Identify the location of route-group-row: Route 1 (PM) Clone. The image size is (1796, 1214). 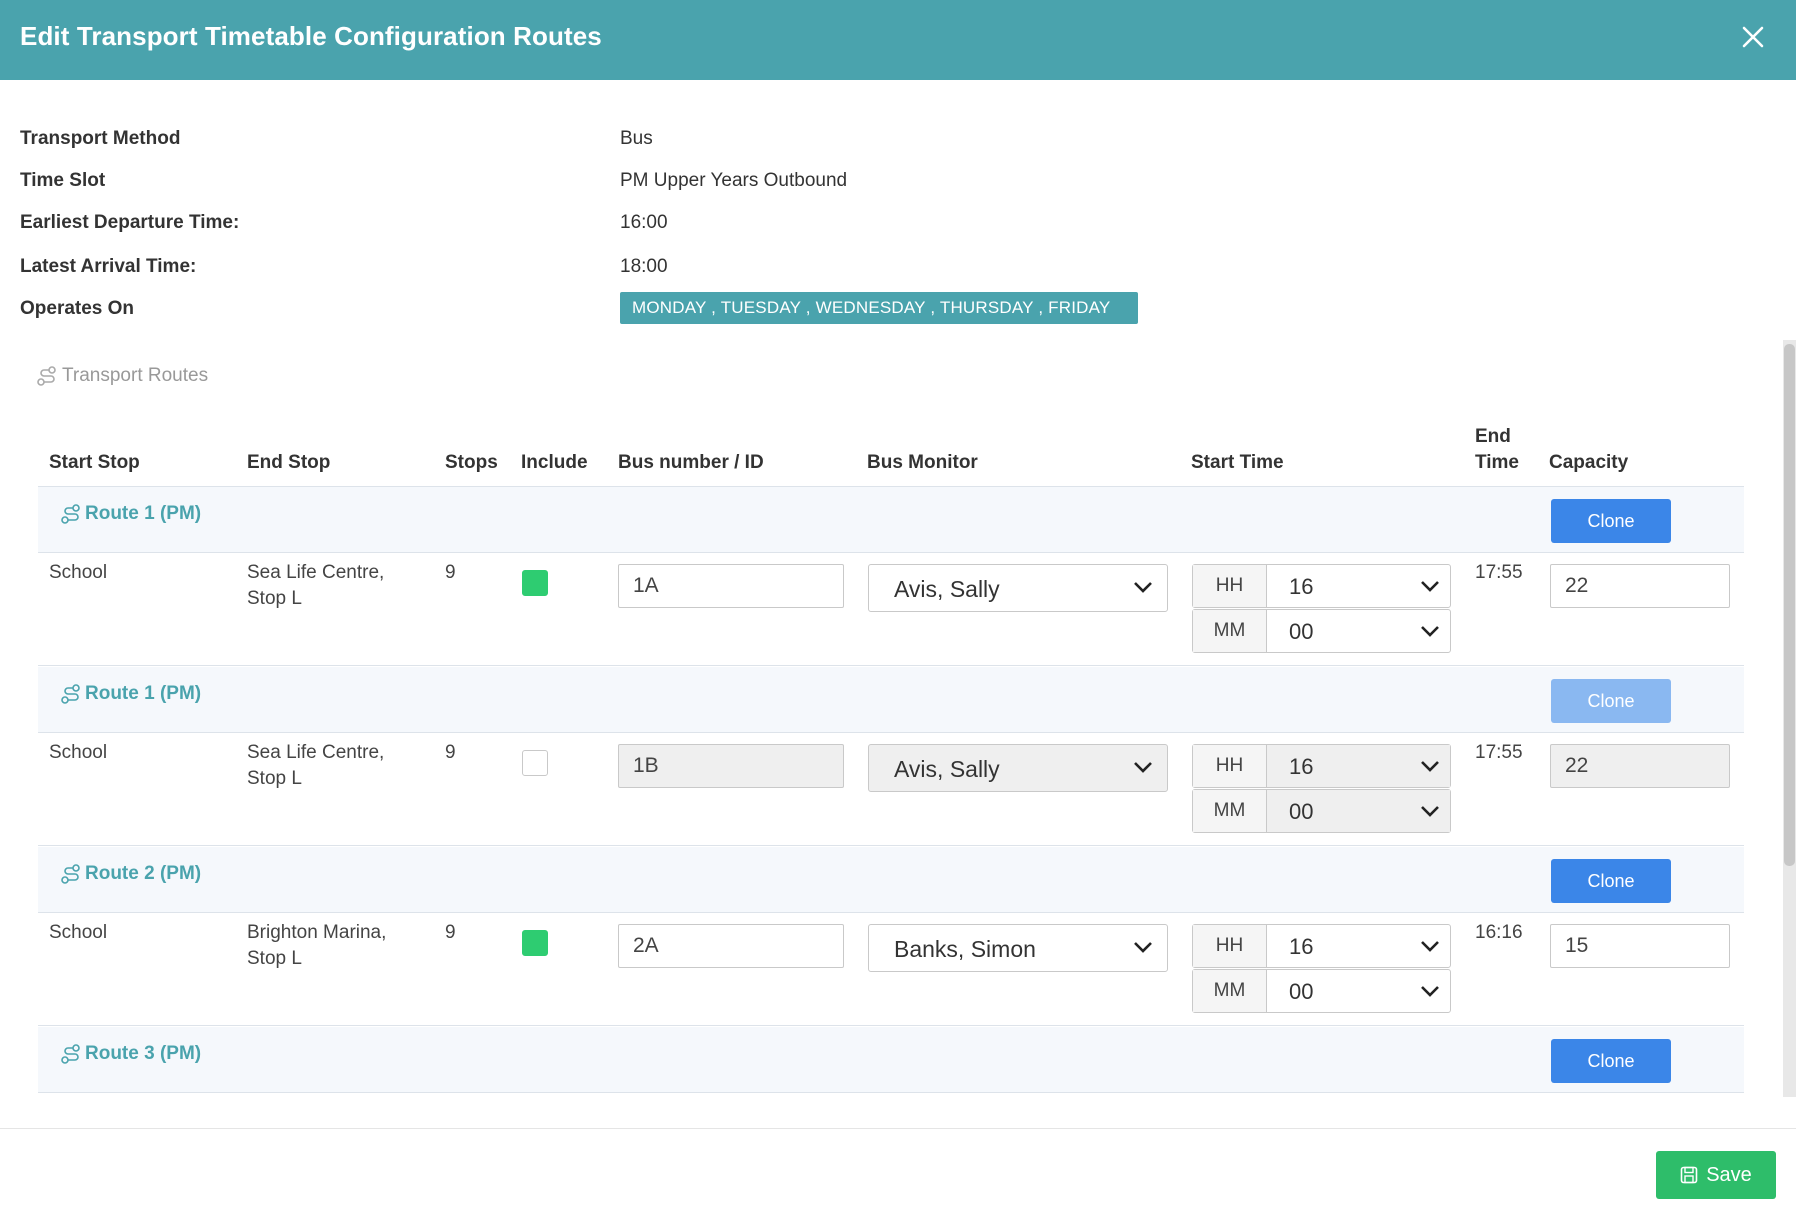
(891, 700).